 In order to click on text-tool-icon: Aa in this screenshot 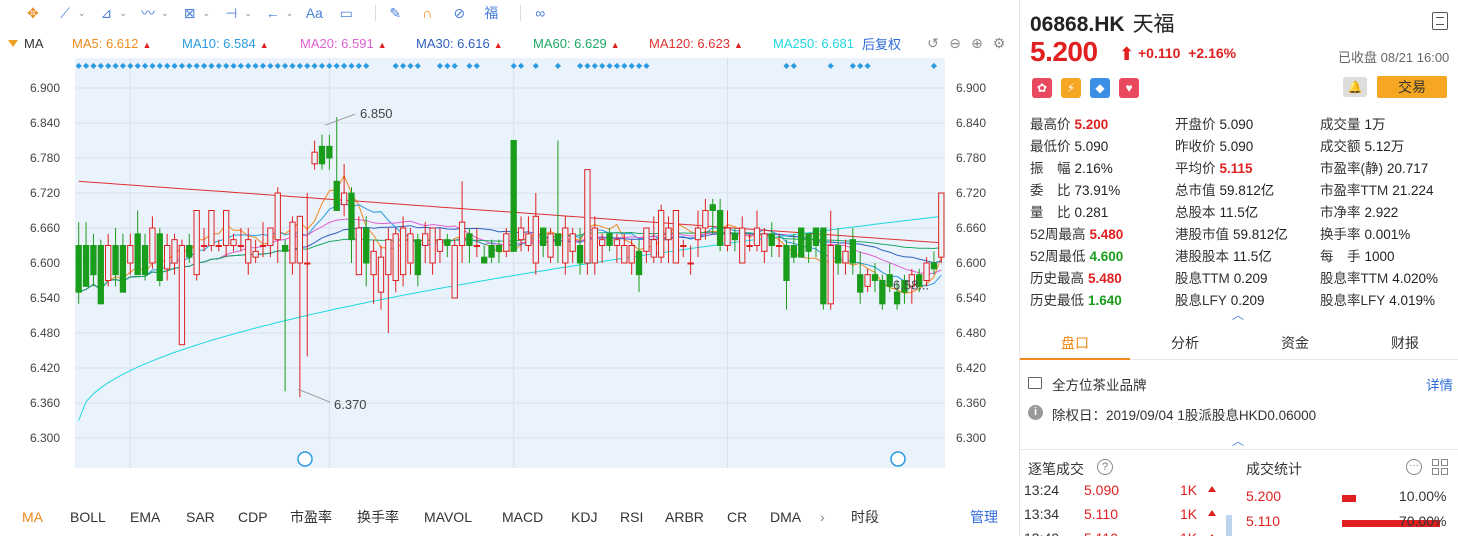, I will do `click(314, 13)`.